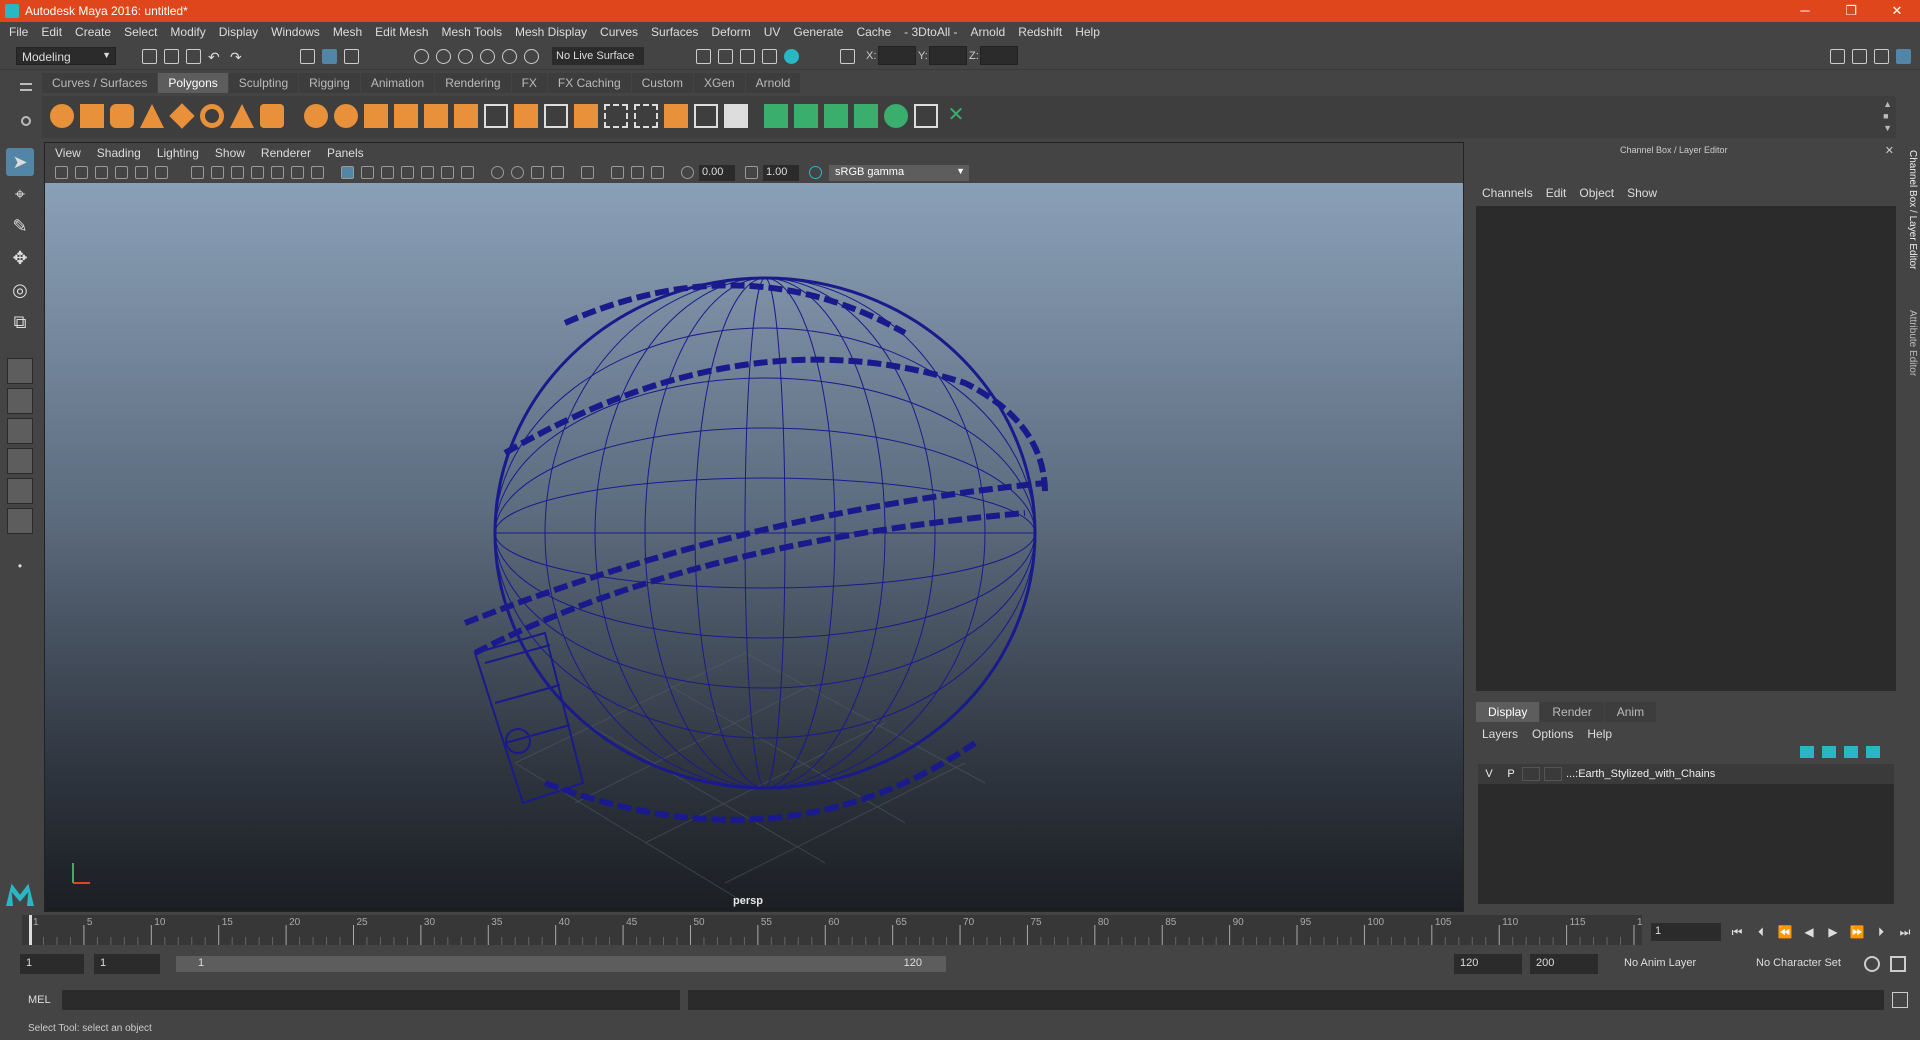  What do you see at coordinates (531, 56) in the screenshot?
I see `make-live-icon` at bounding box center [531, 56].